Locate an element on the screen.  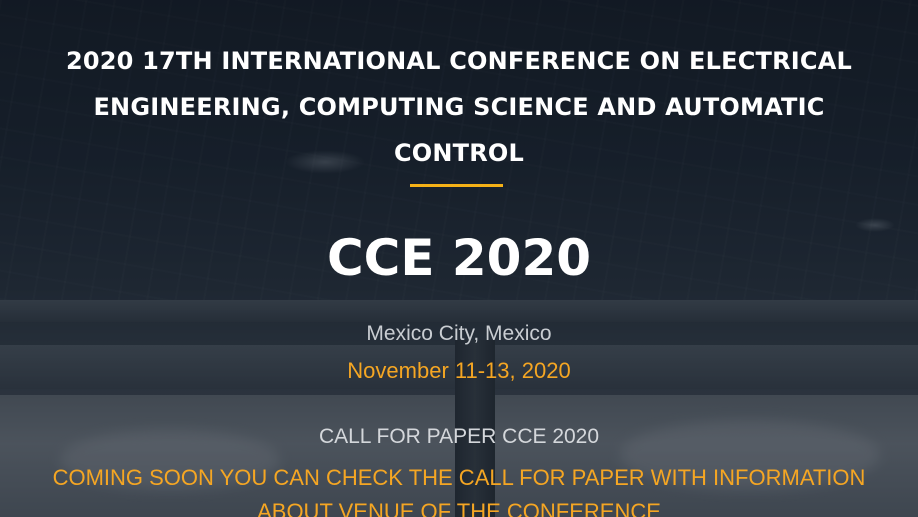
title-divider is located at coordinates (456, 185).